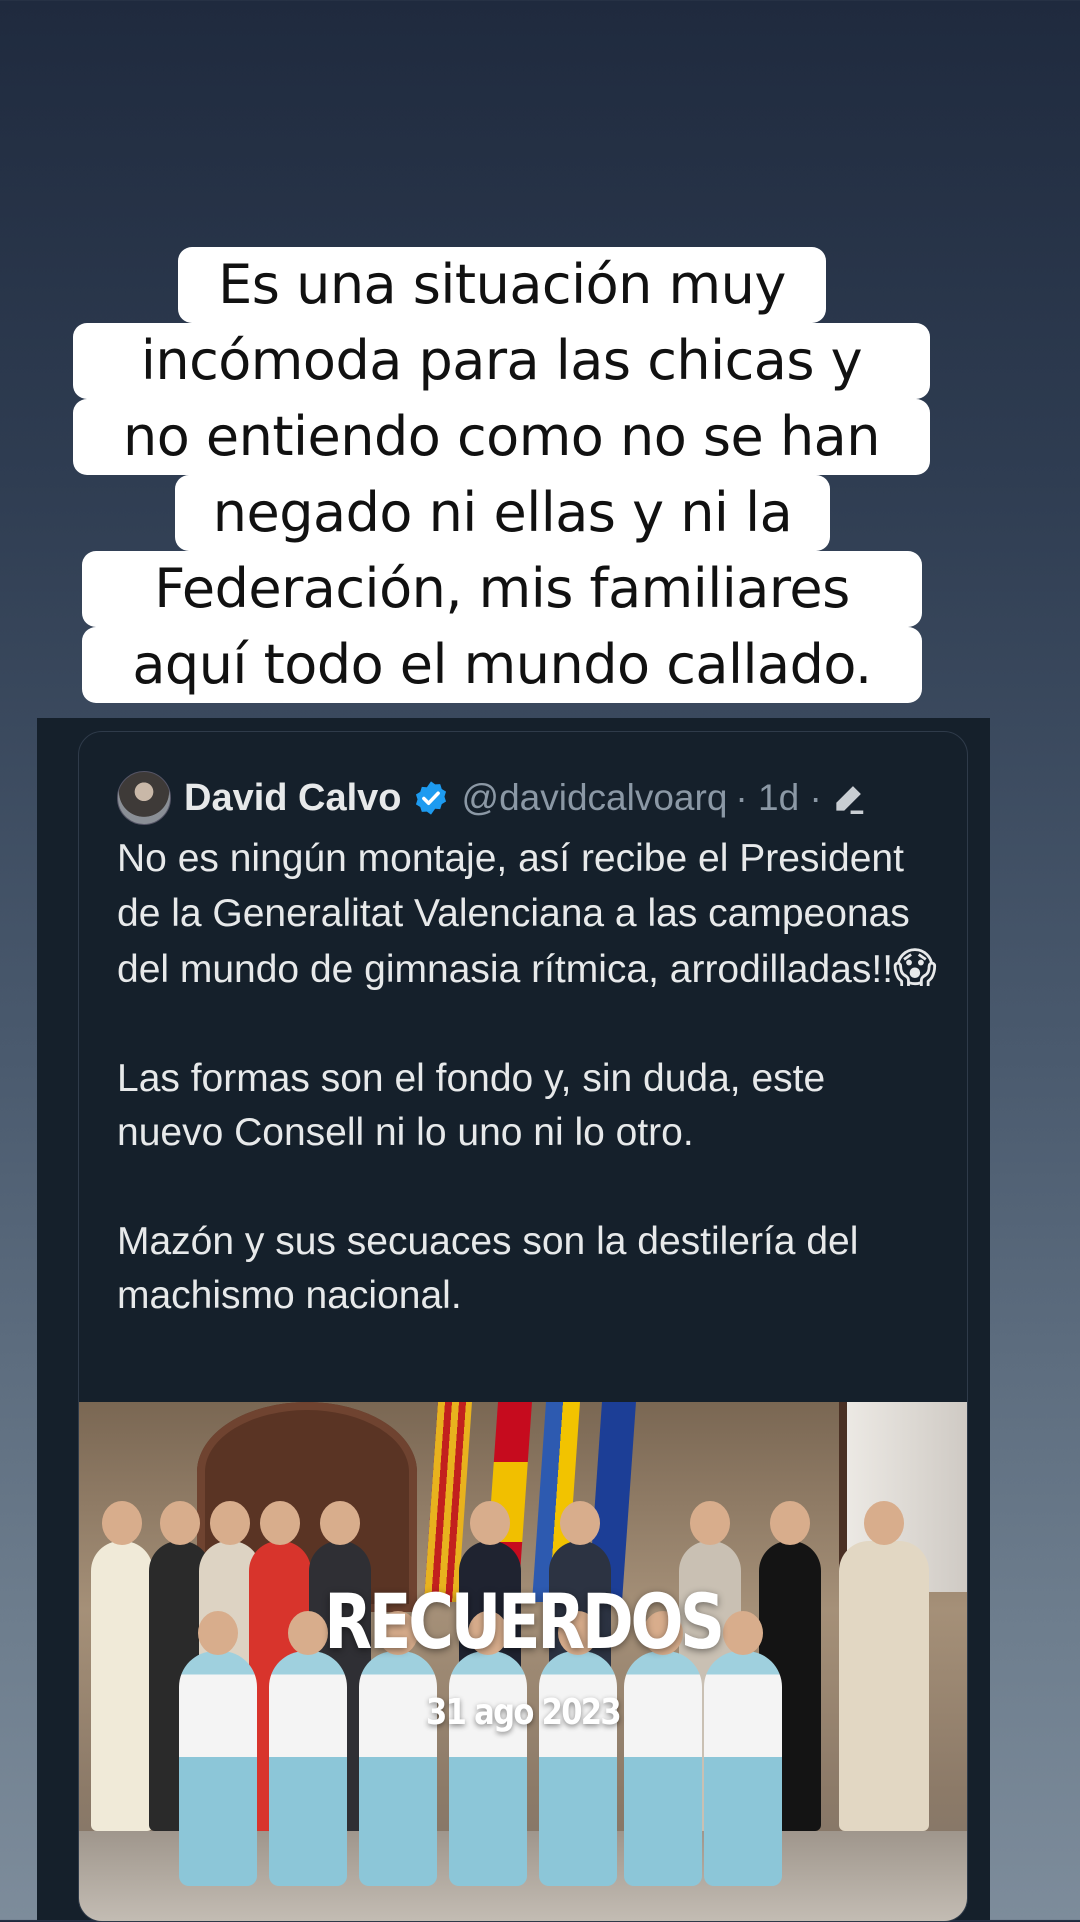 Image resolution: width=1080 pixels, height=1922 pixels. What do you see at coordinates (502, 589) in the screenshot?
I see `caption-line-5: Federación, mis familiares` at bounding box center [502, 589].